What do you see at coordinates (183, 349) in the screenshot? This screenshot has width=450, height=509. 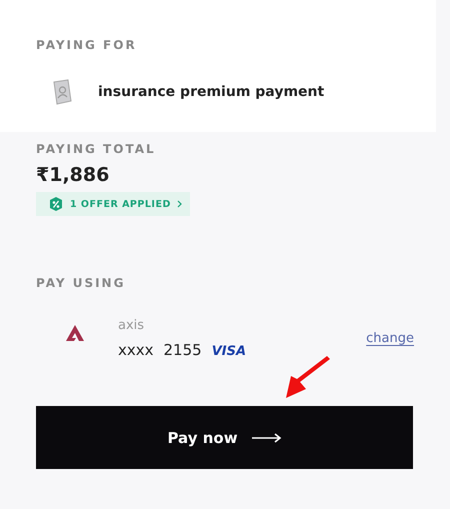 I see `card-number: 2155` at bounding box center [183, 349].